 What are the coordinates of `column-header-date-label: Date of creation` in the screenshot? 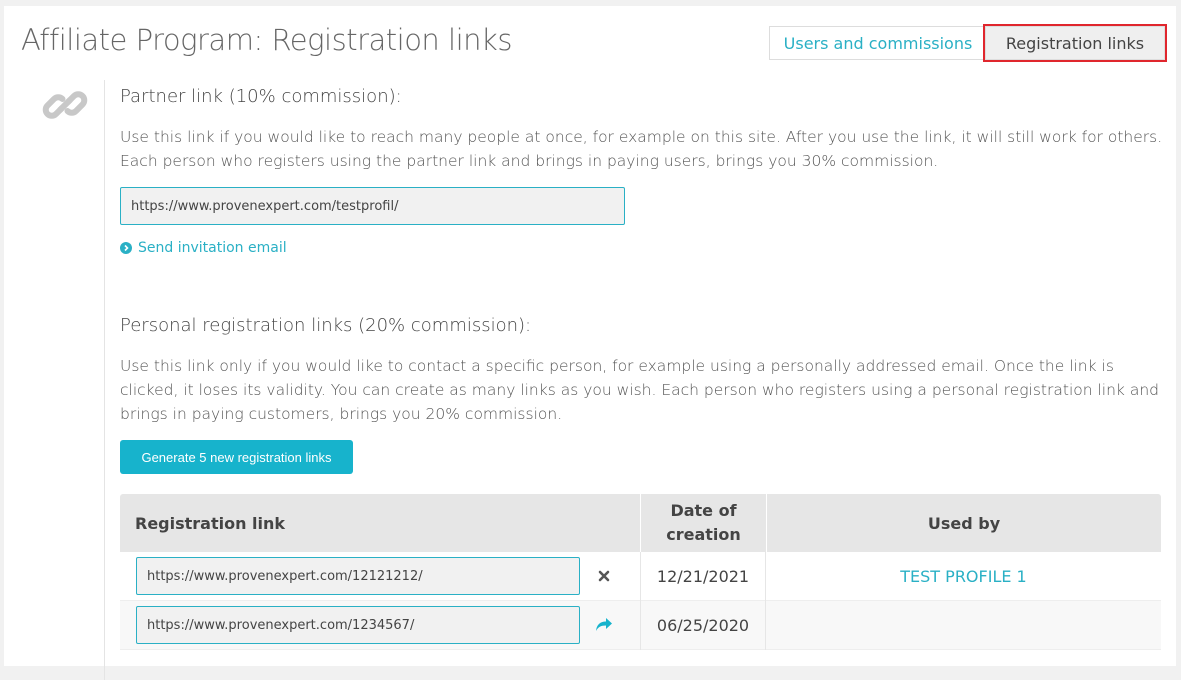 It's located at (703, 522).